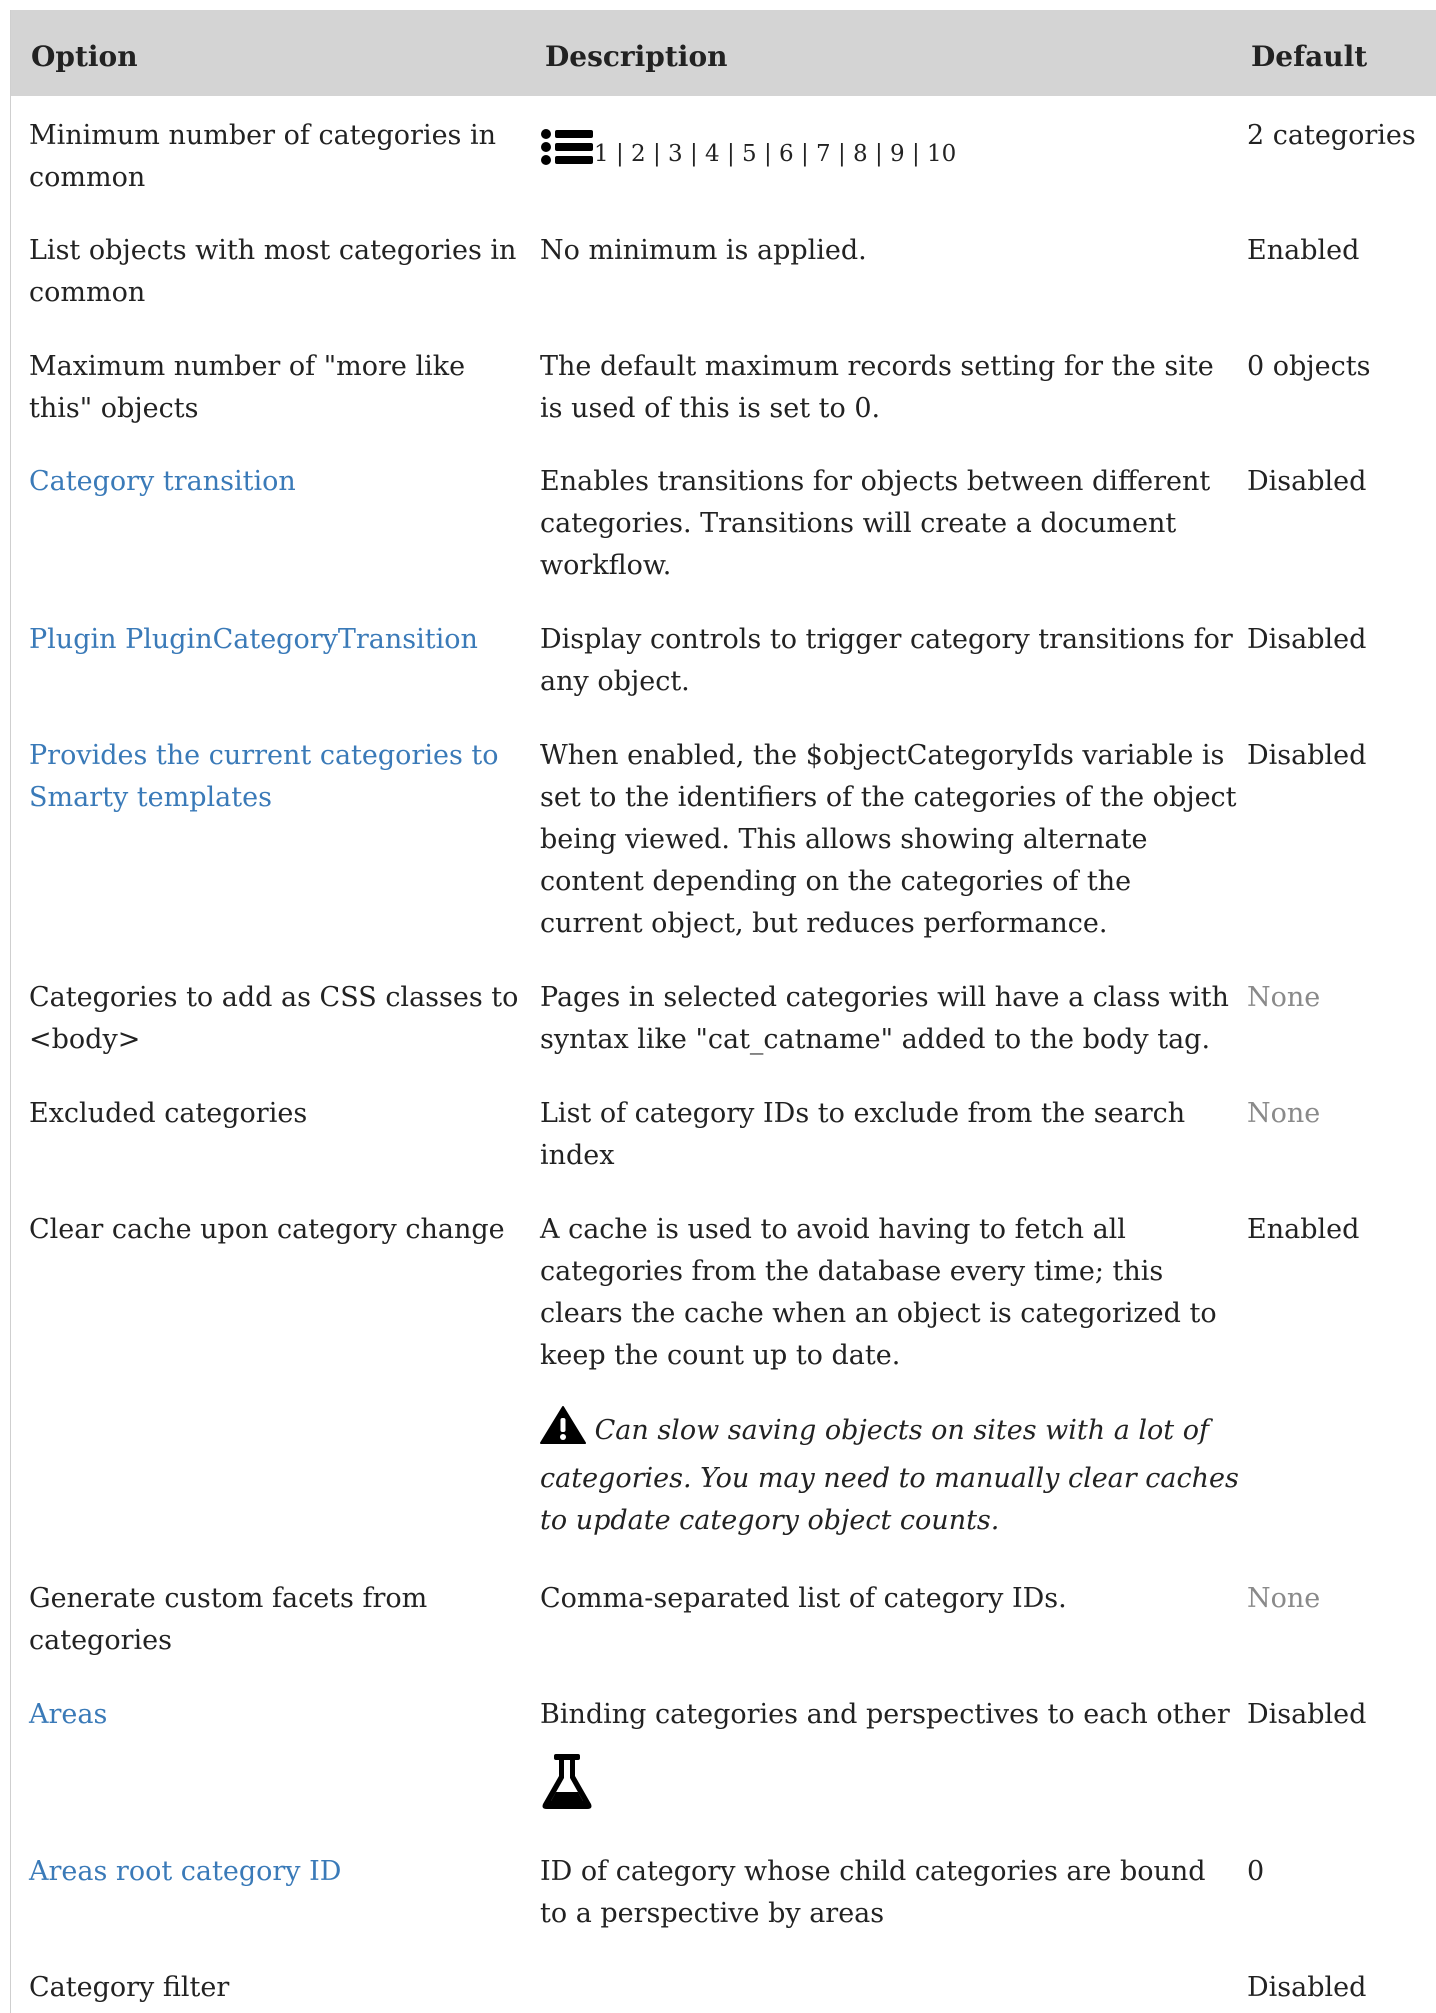 The width and height of the screenshot is (1436, 2013). What do you see at coordinates (274, 482) in the screenshot?
I see `option-link: Category transition` at bounding box center [274, 482].